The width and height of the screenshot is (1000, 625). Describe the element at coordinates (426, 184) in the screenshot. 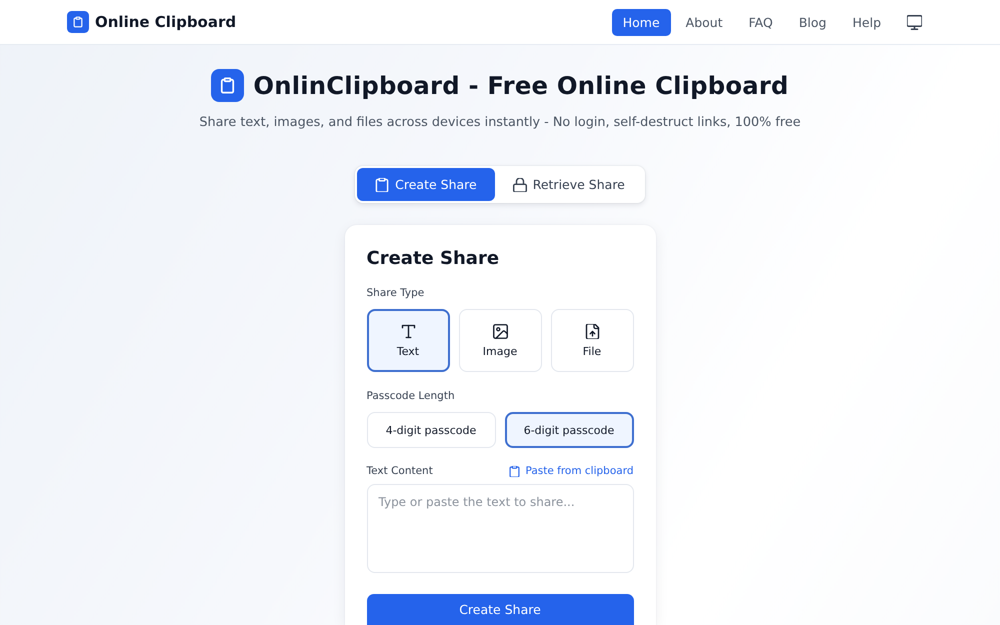

I see `mode-tab: Create Share` at that location.